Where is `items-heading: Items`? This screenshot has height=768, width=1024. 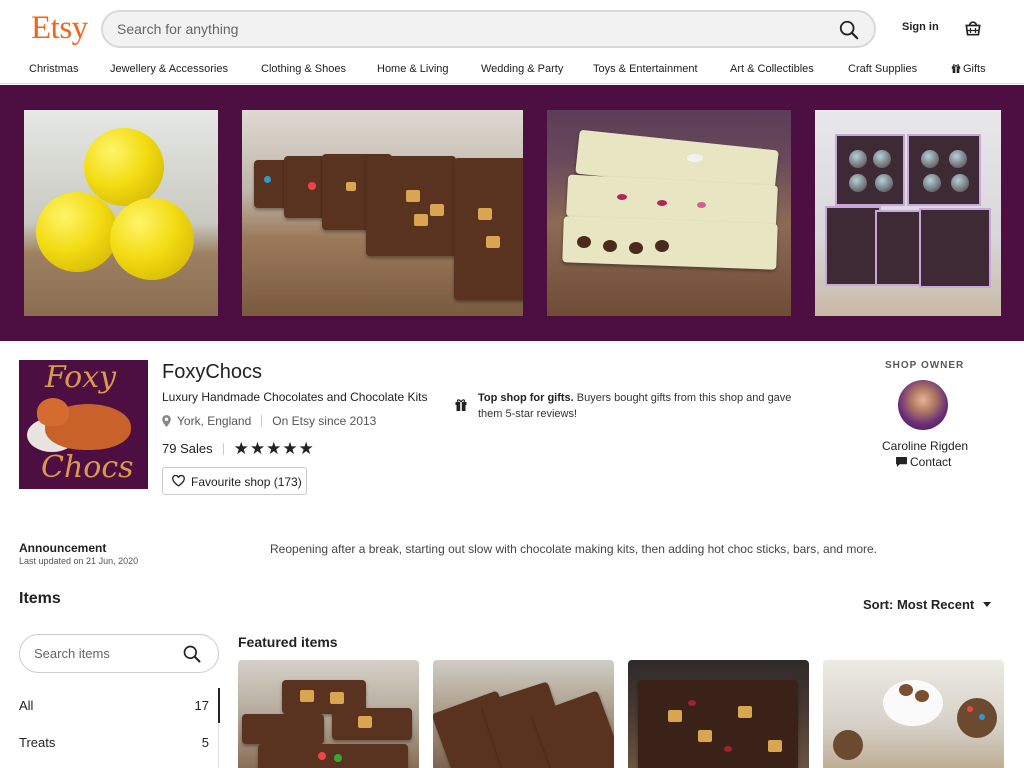
items-heading: Items is located at coordinates (40, 598).